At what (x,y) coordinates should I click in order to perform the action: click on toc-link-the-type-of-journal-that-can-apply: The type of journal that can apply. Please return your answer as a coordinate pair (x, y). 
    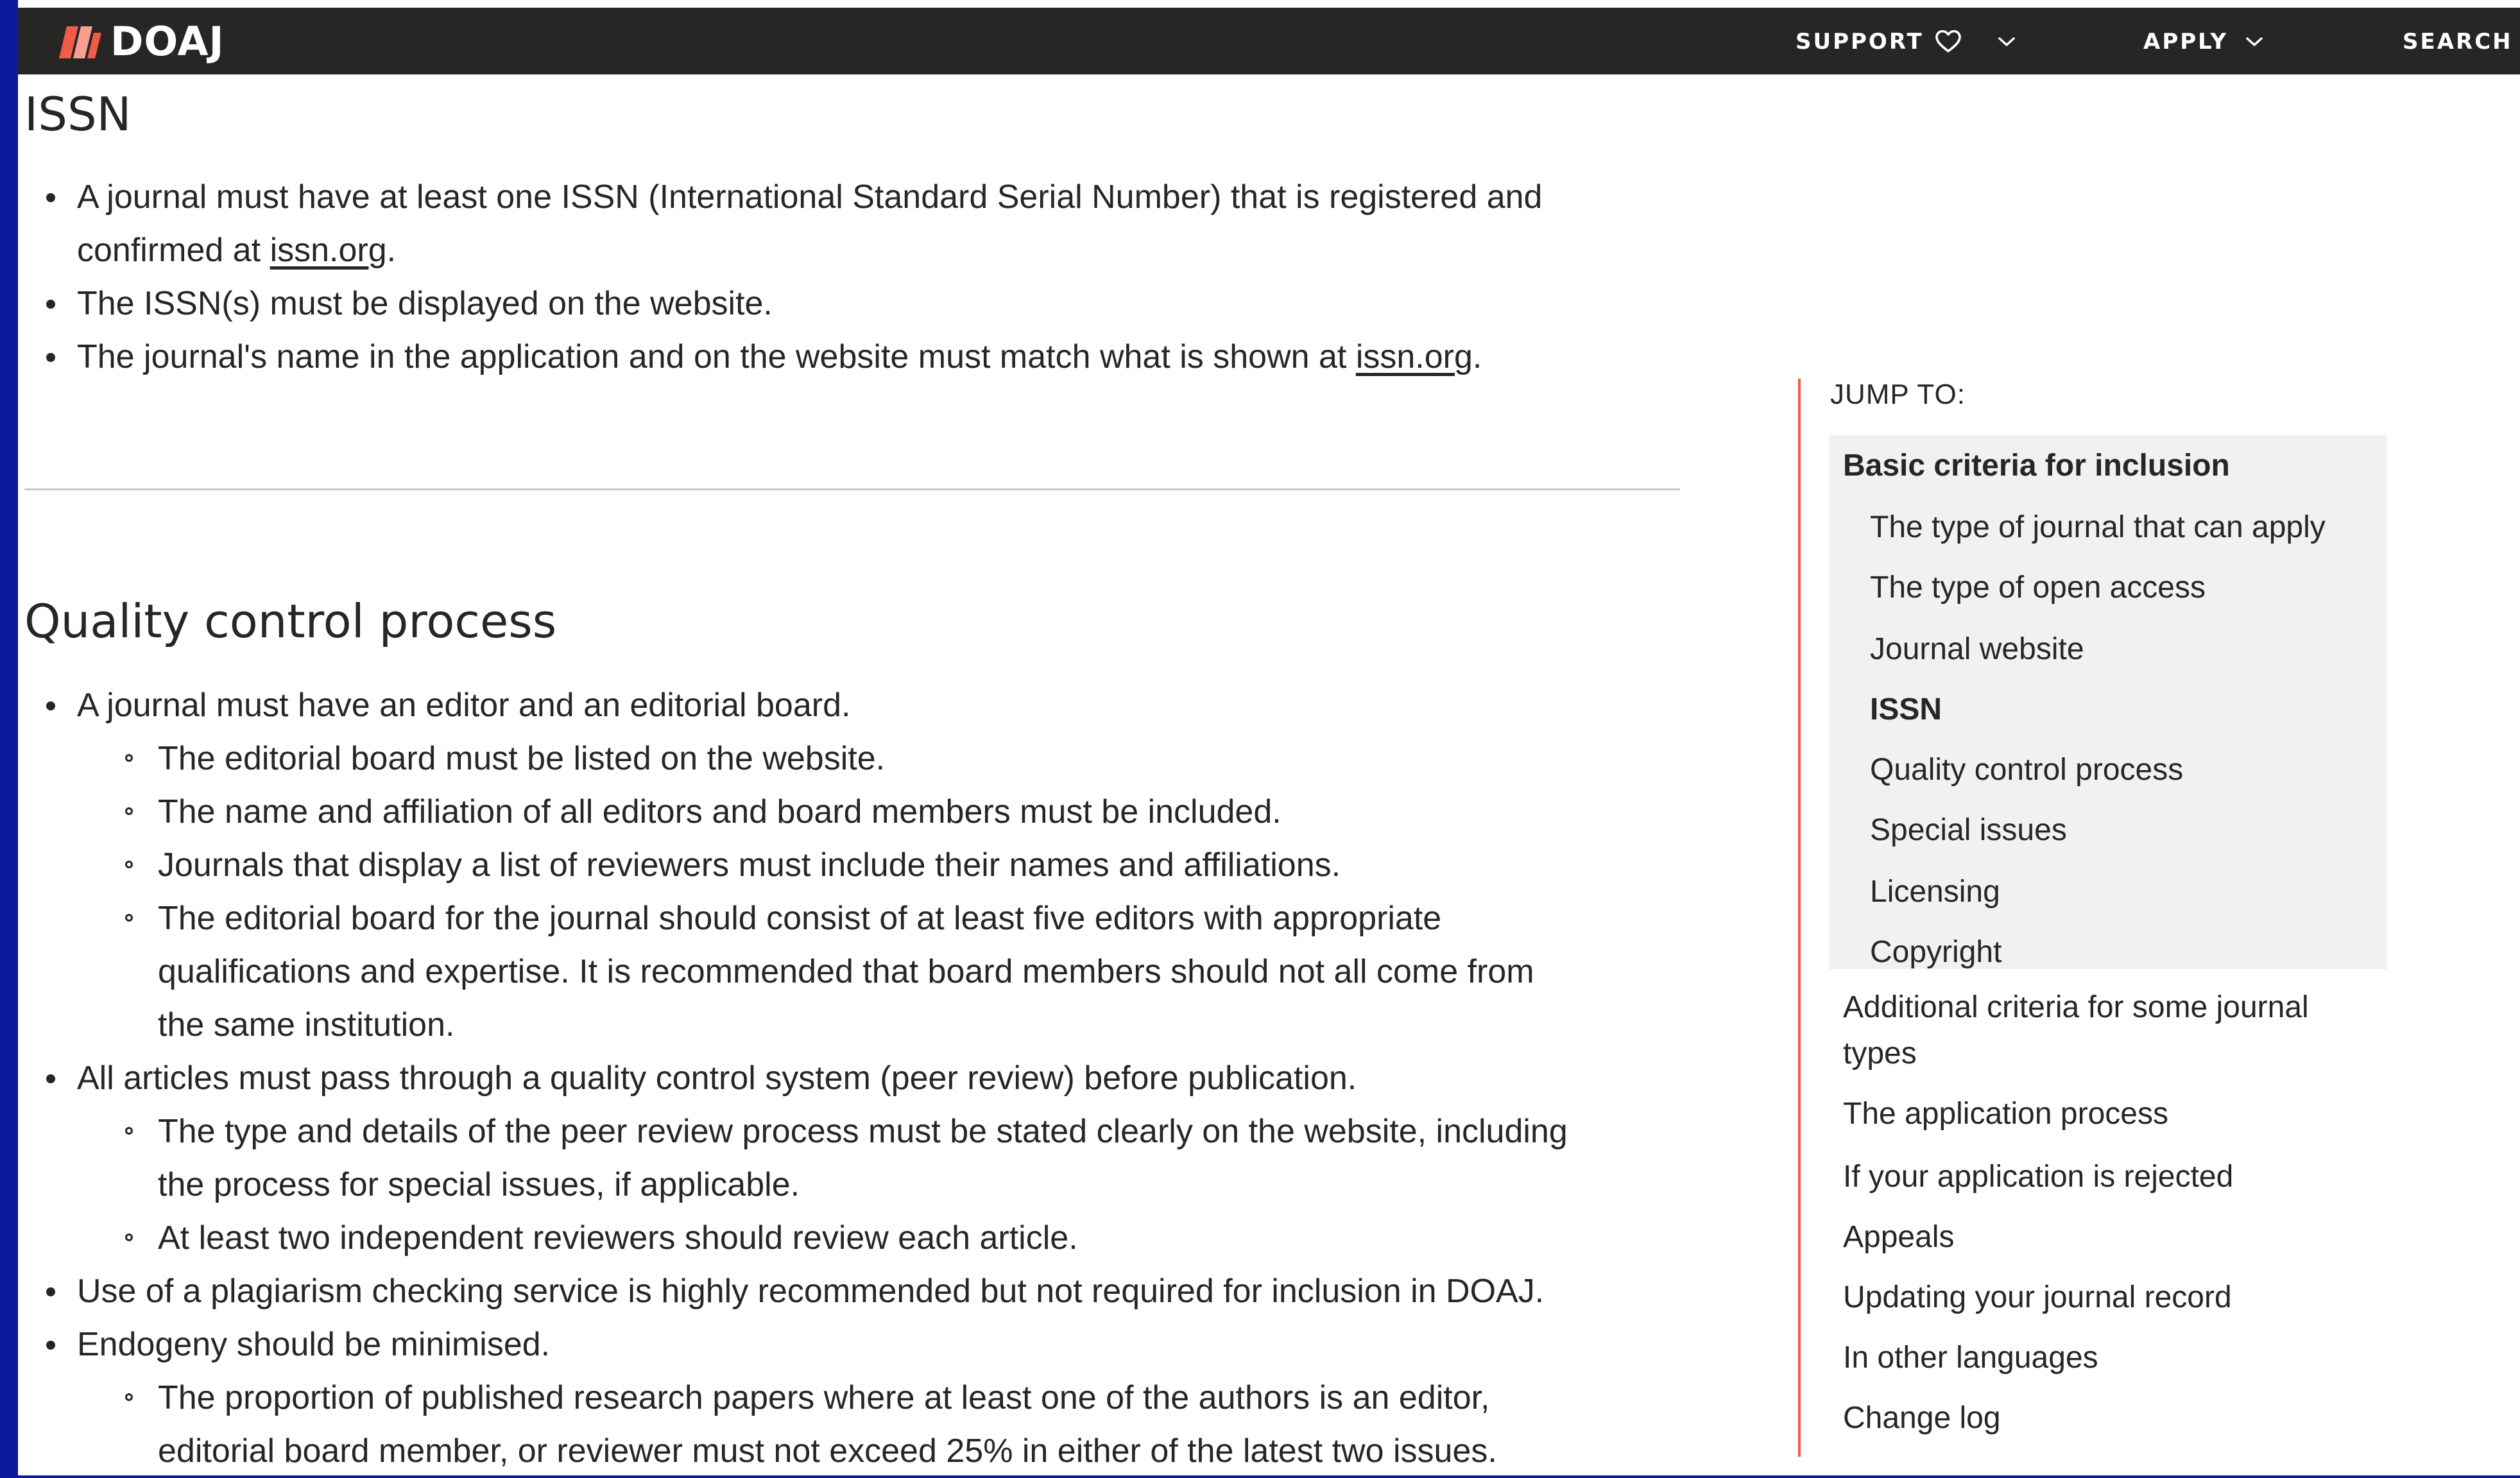
    Looking at the image, I should click on (2098, 527).